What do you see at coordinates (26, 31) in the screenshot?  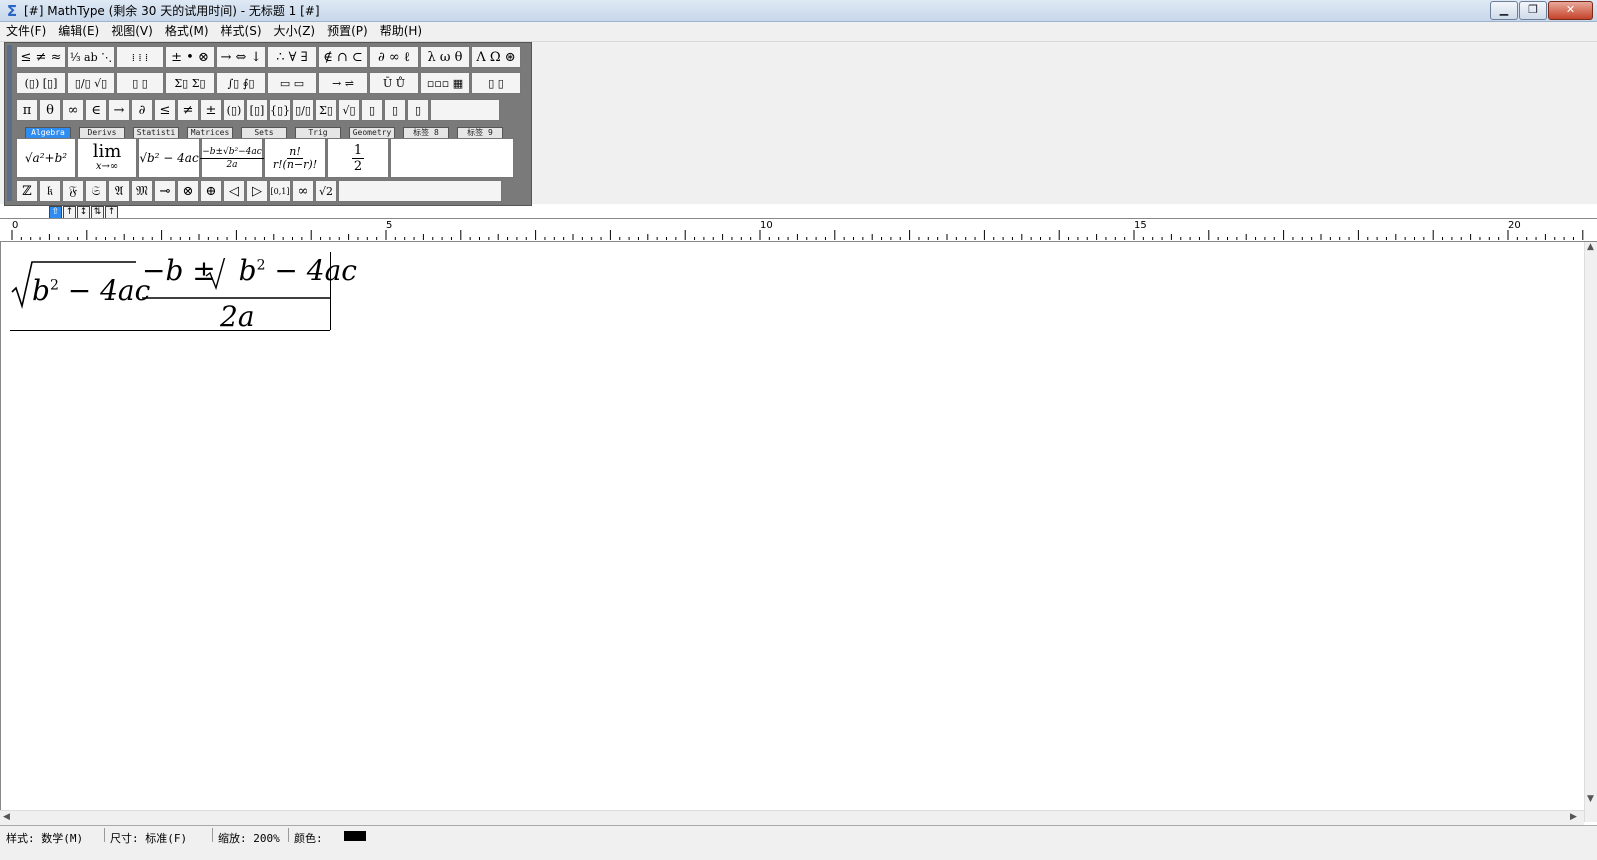 I see `menu-file: 文件(F)` at bounding box center [26, 31].